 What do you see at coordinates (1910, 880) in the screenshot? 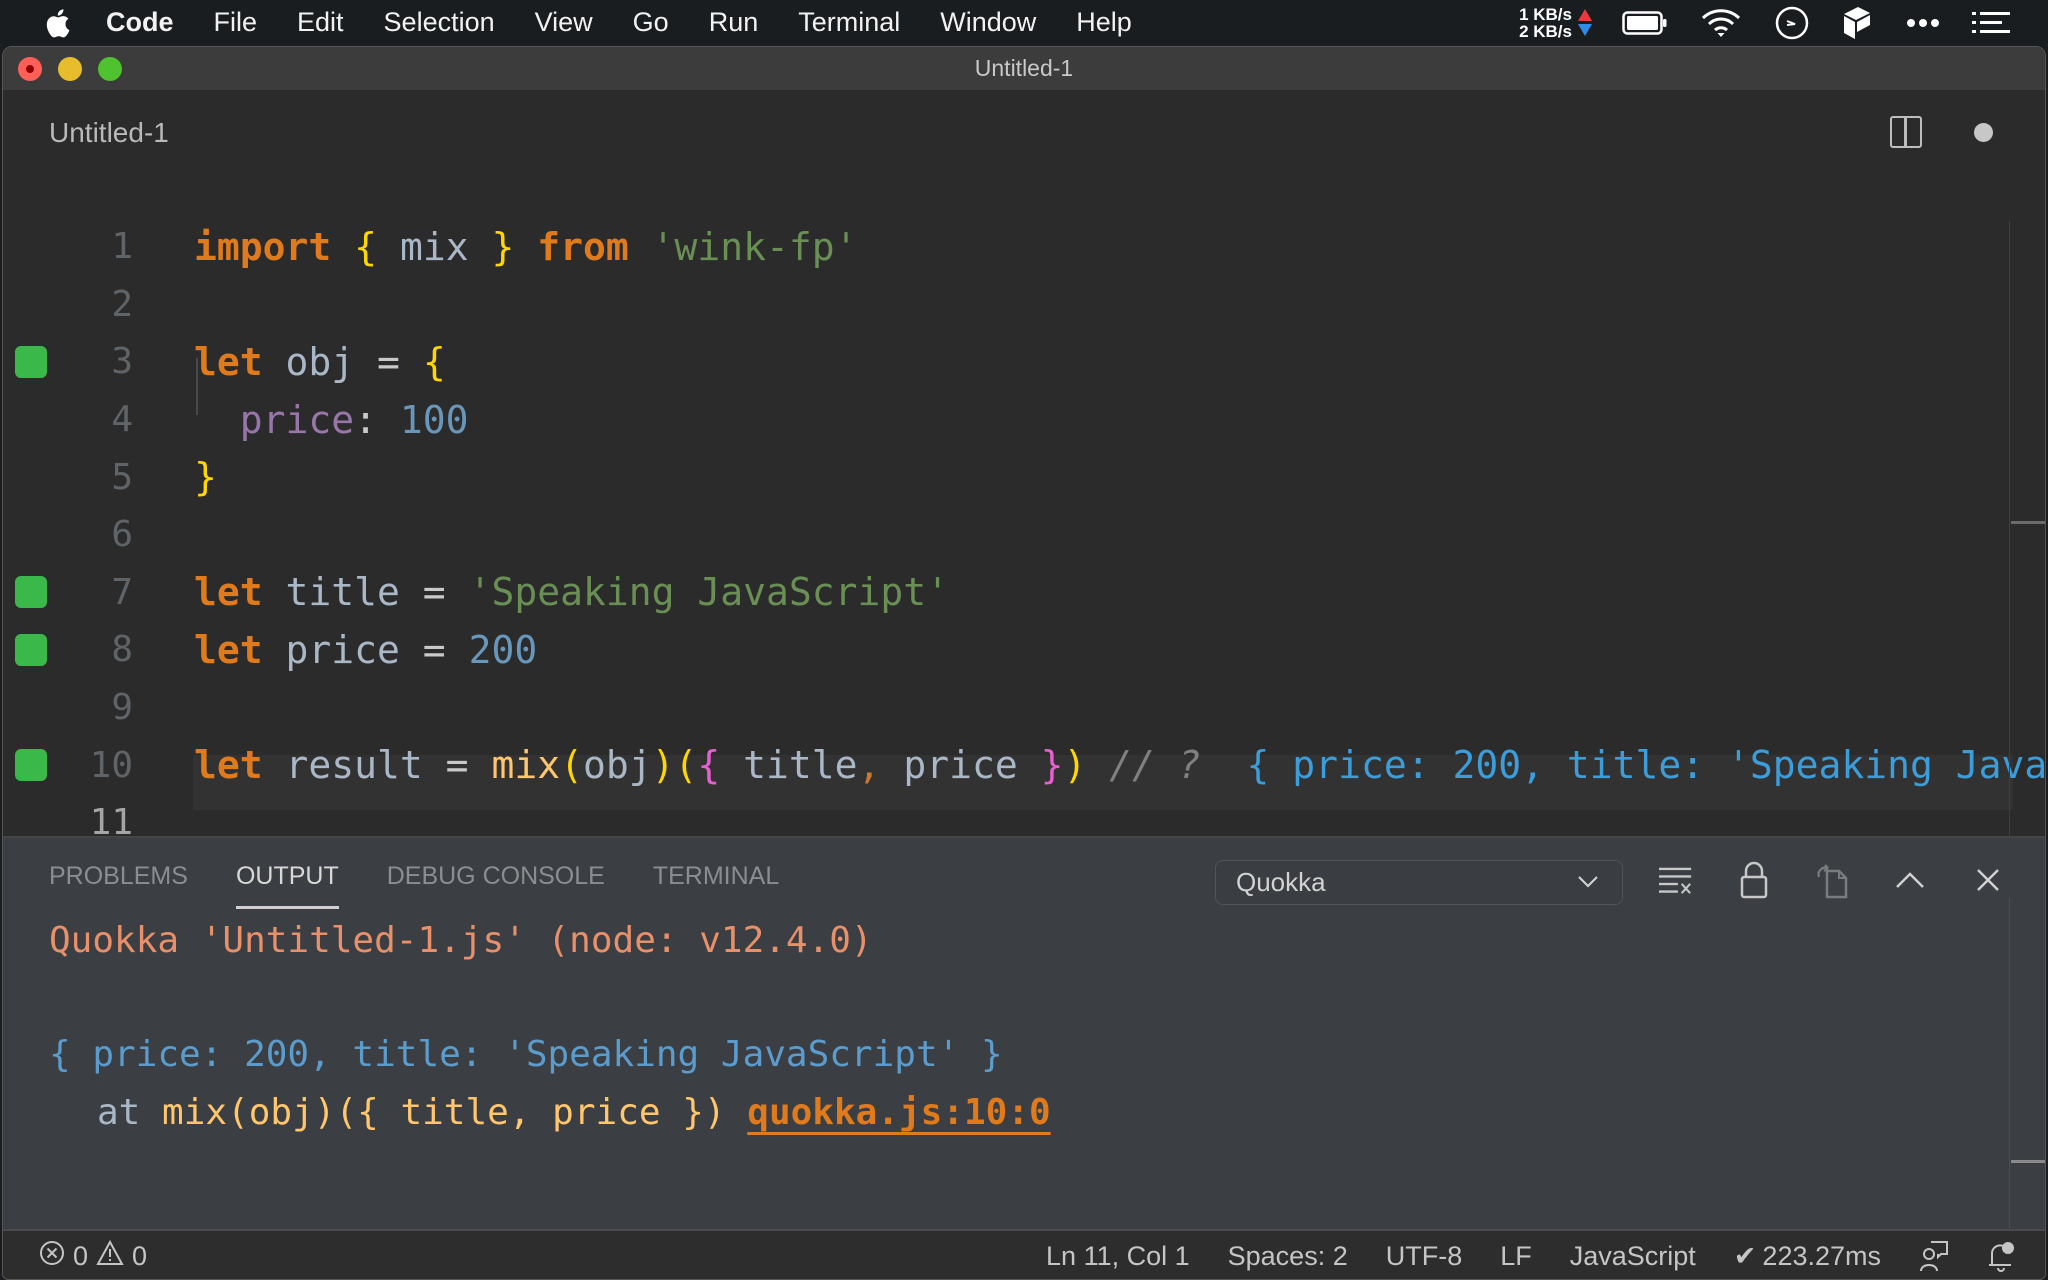
I see `maximize-panel-icon` at bounding box center [1910, 880].